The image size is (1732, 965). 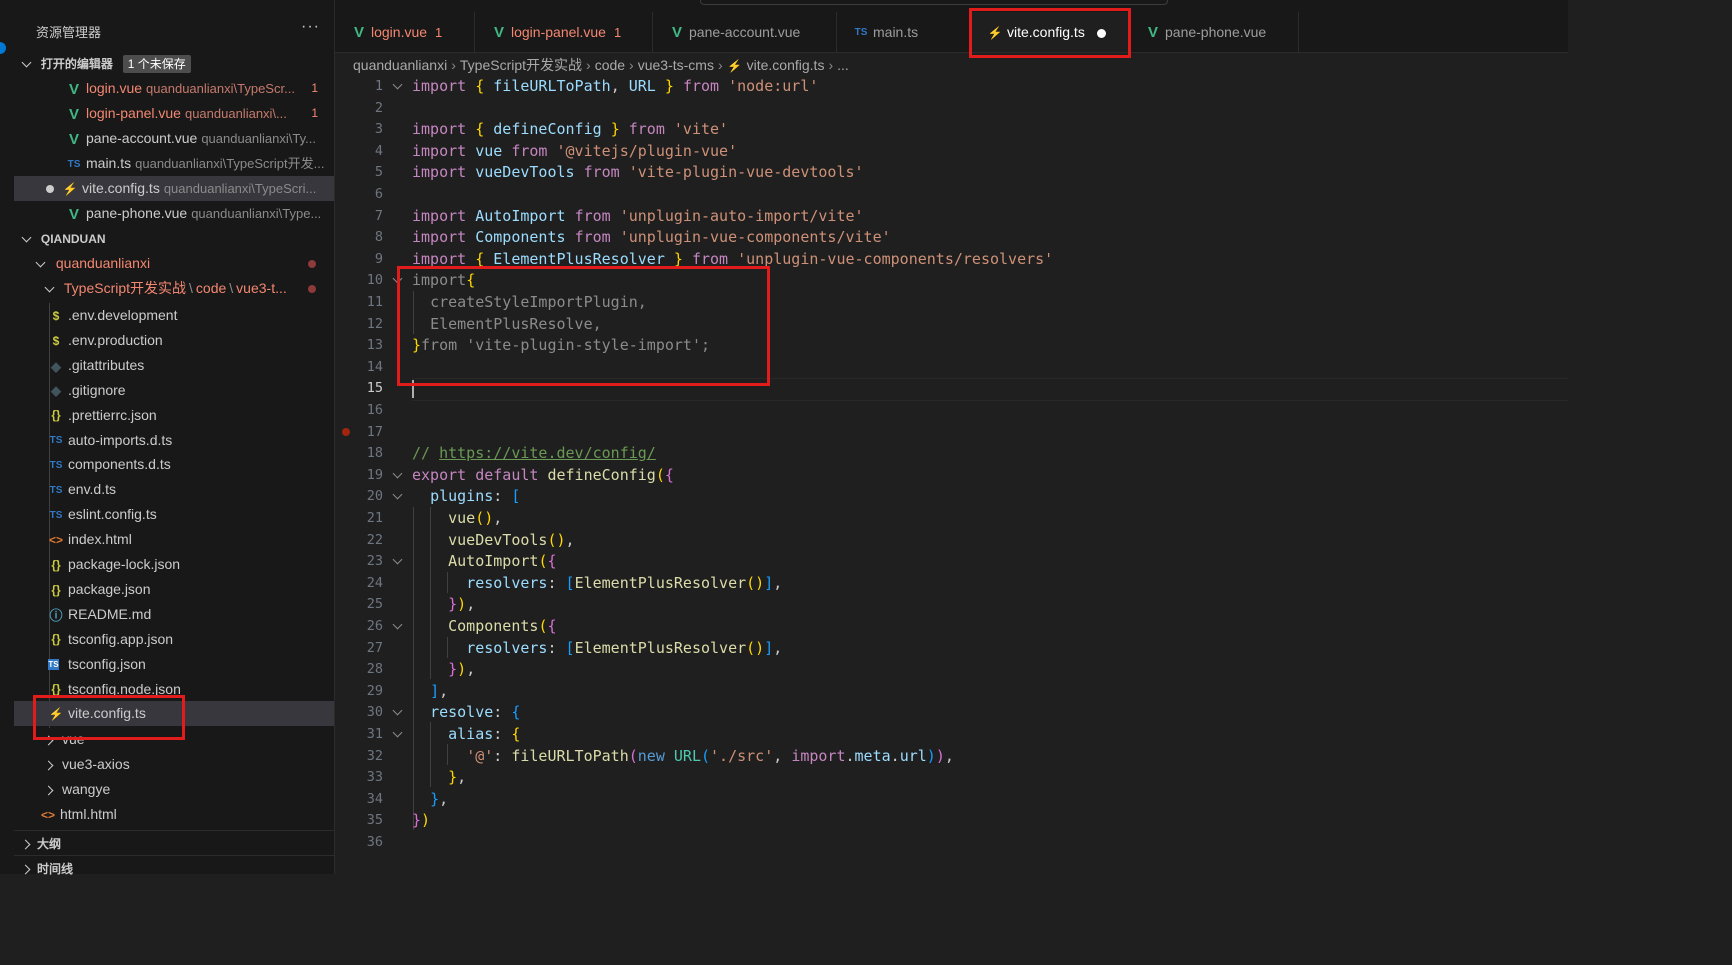 I want to click on command-center, so click(x=934, y=2).